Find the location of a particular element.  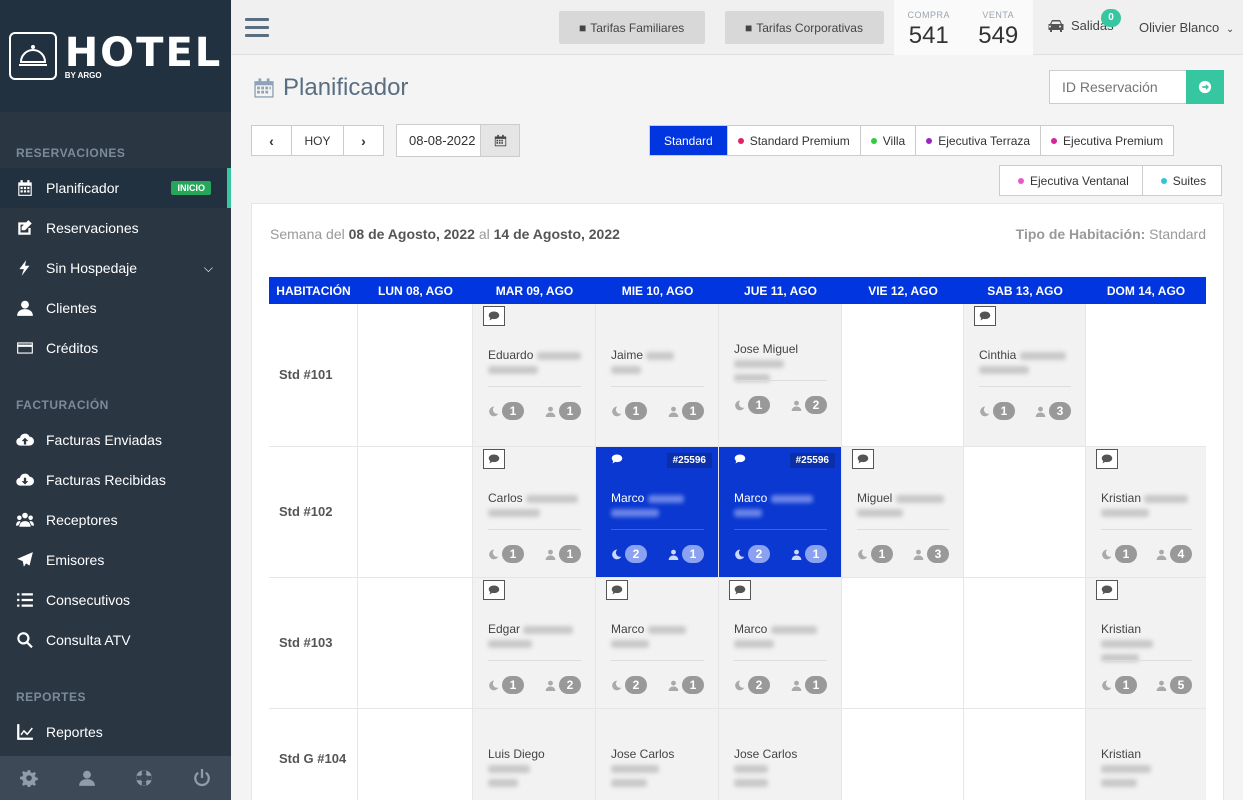

sidebar-item-sin-hospedaje: Sin Hospedaje ⌵ is located at coordinates (115, 268).